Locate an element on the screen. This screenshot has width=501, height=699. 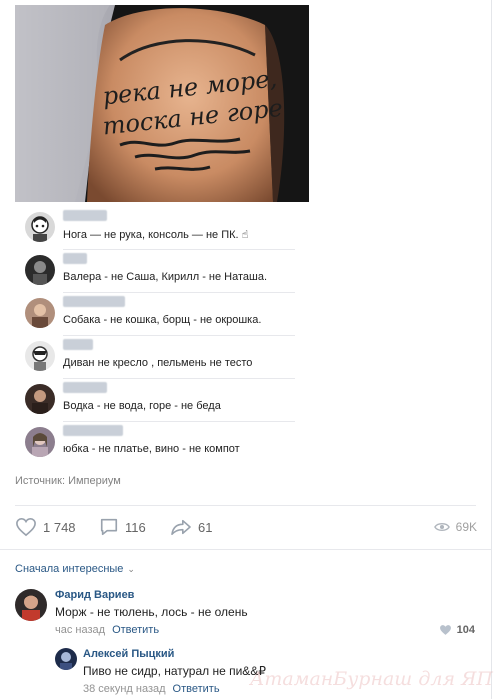
like-count: 1 748 is located at coordinates (59, 527).